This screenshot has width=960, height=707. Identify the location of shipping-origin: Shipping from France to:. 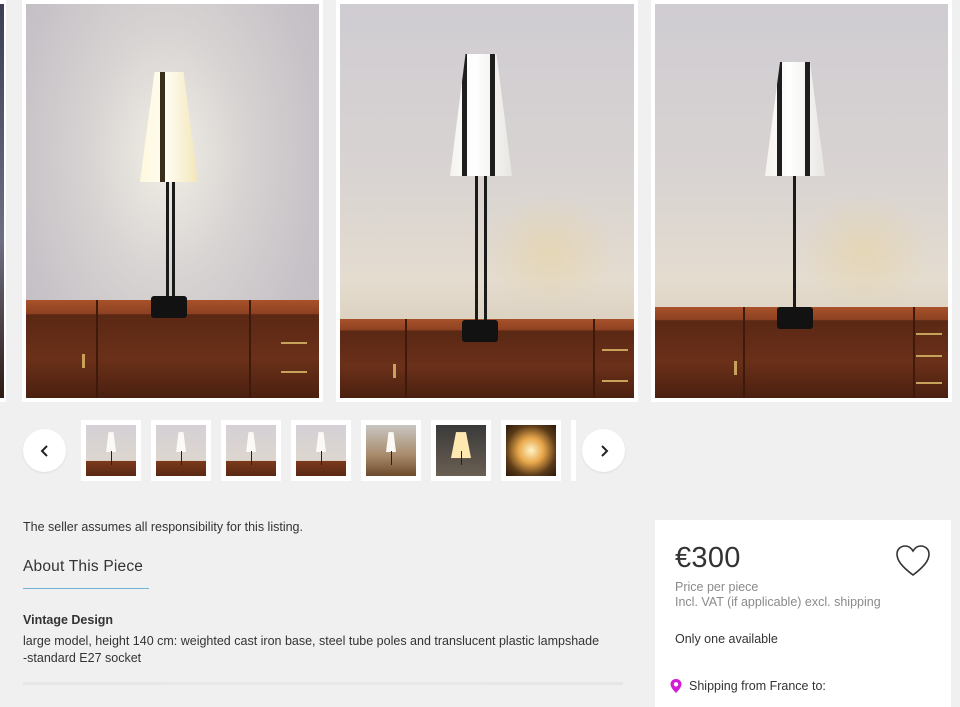
(747, 686).